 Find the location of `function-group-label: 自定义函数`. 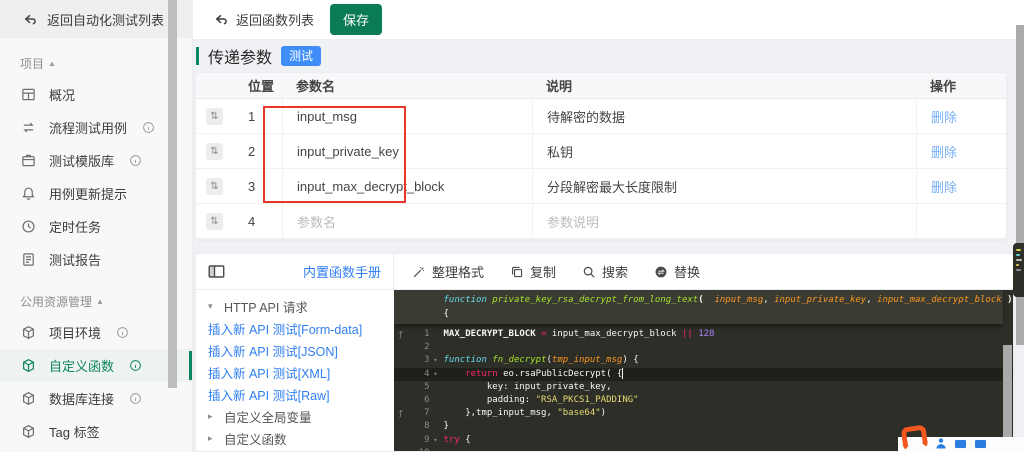

function-group-label: 自定义函数 is located at coordinates (255, 439).